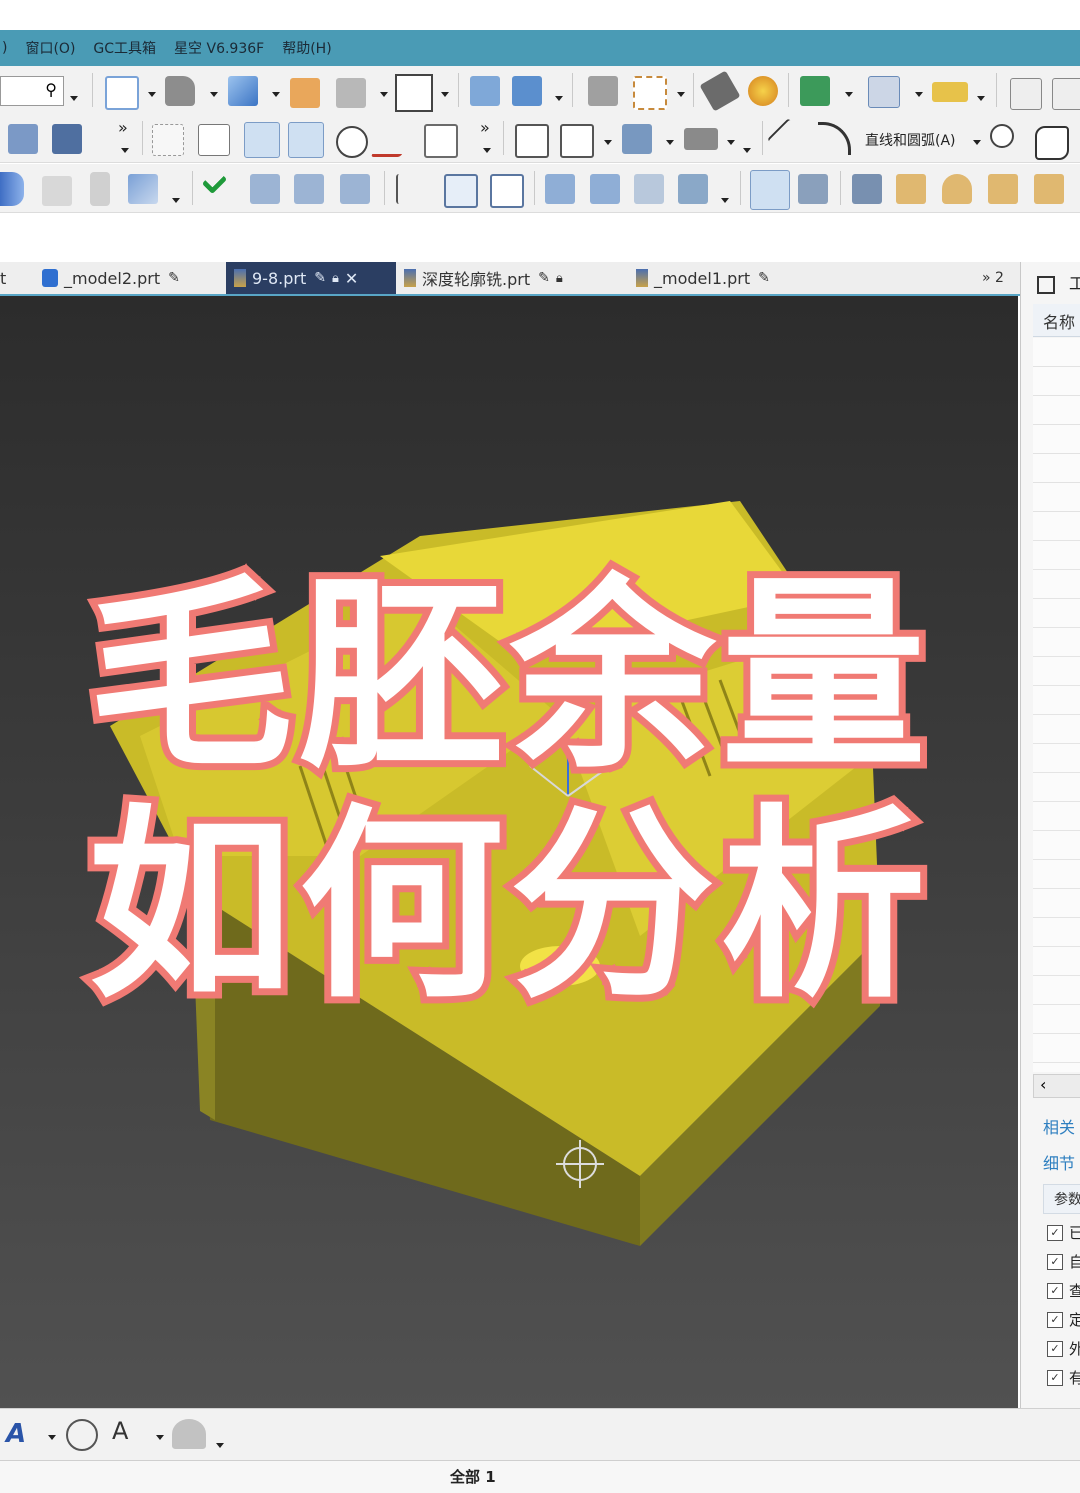 The image size is (1080, 1493). Describe the element at coordinates (189, 1434) in the screenshot. I see `render-settings-icon` at that location.